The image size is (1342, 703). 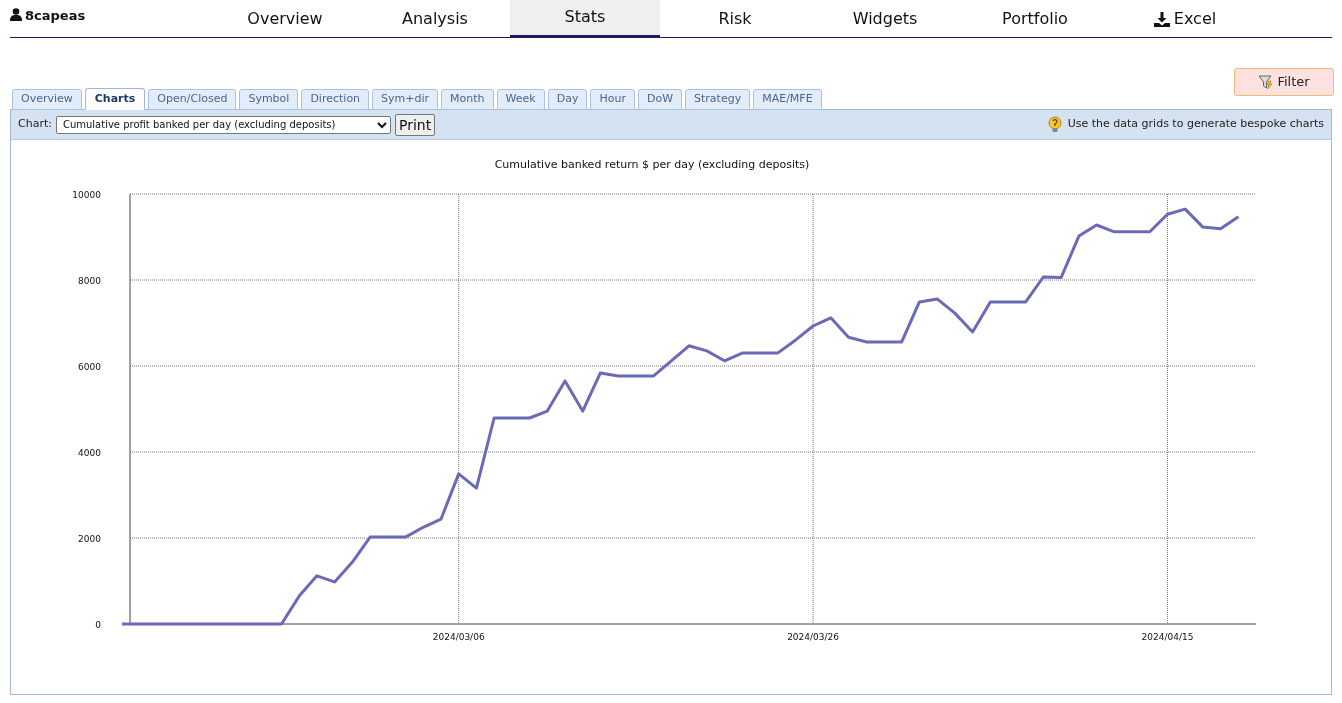 I want to click on filter-button: Filter, so click(x=1284, y=82).